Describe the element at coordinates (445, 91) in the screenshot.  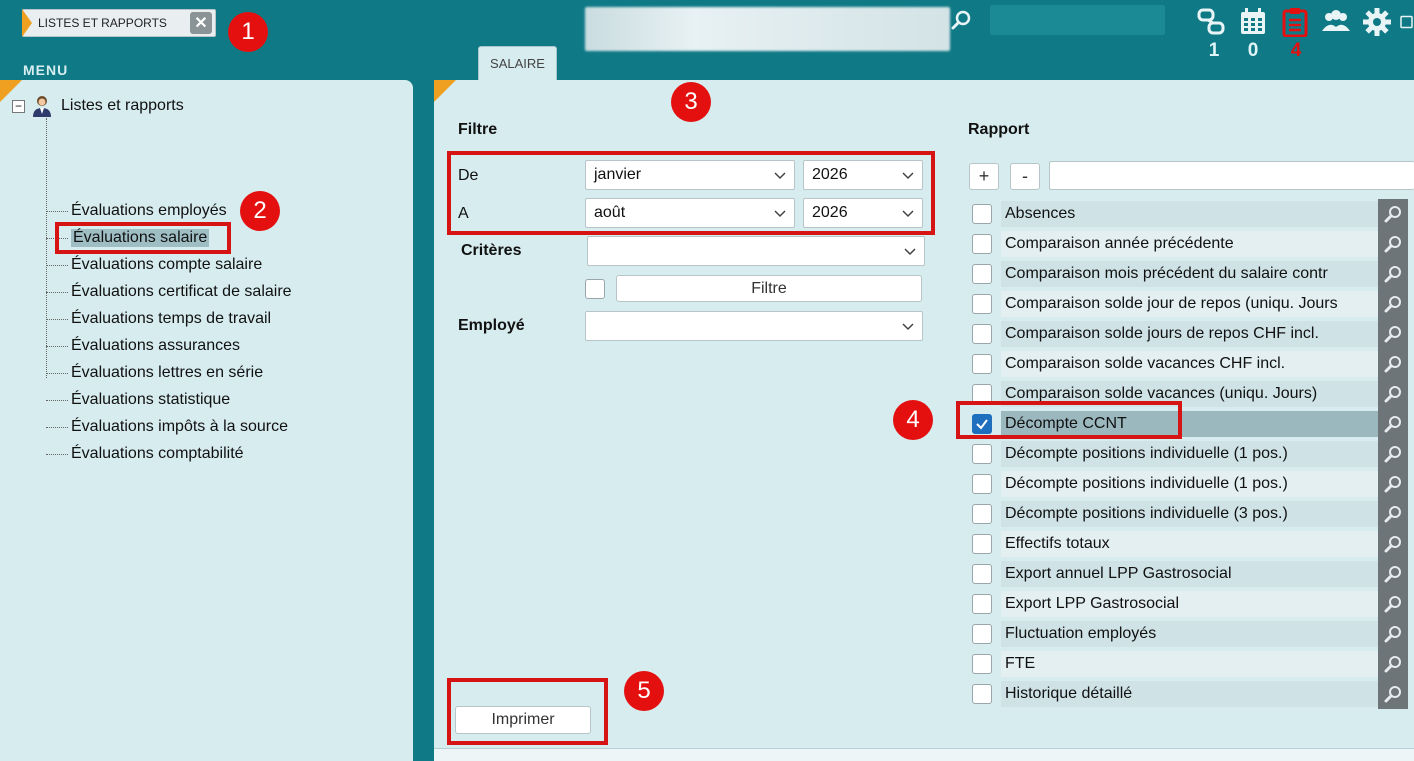
I see `panel-corner-icon` at that location.